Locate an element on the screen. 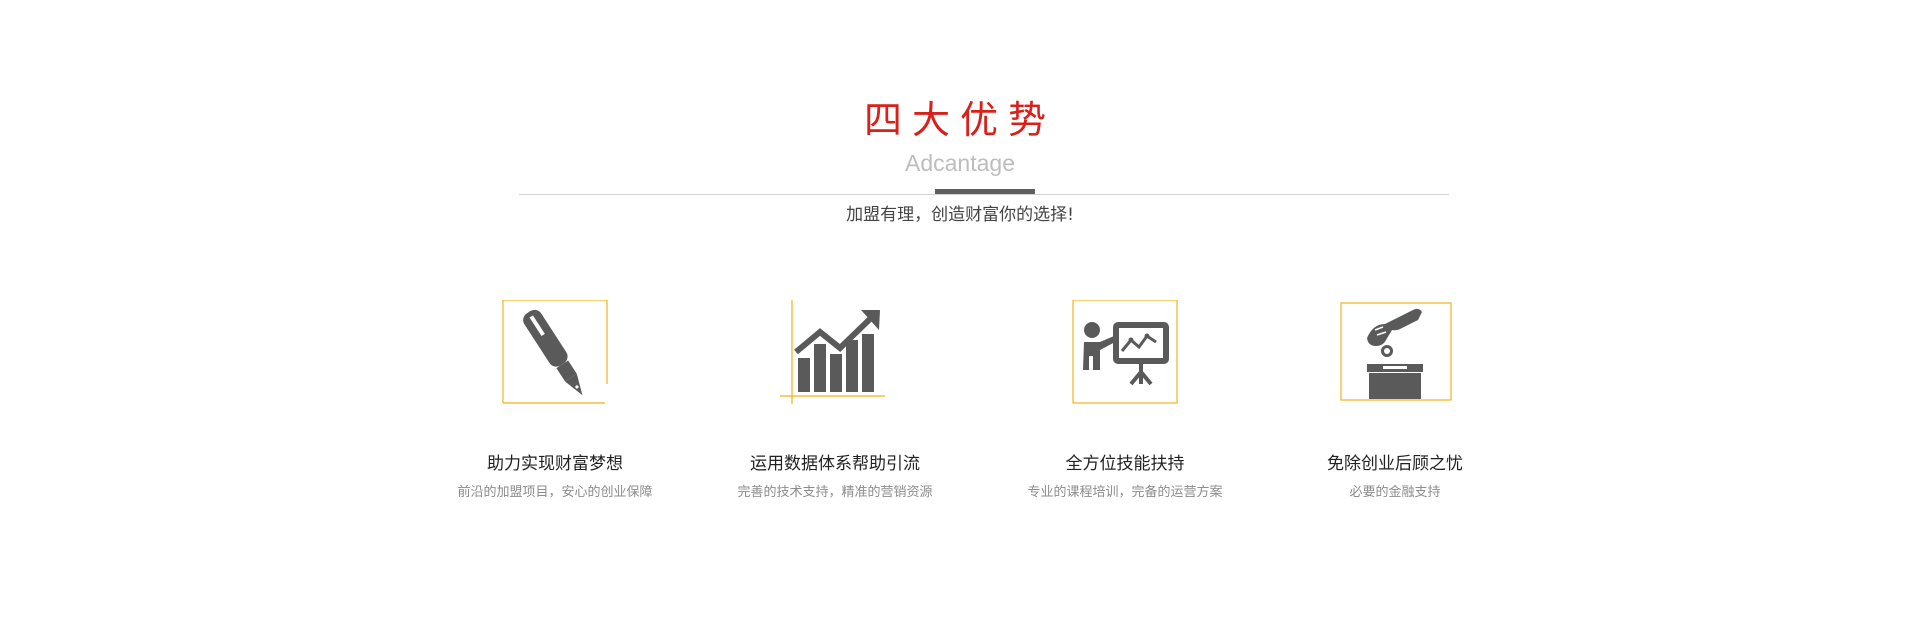 This screenshot has width=1920, height=641. feature-card-4: 免除创业后顾之忧 必要的金融支持 is located at coordinates (1395, 410).